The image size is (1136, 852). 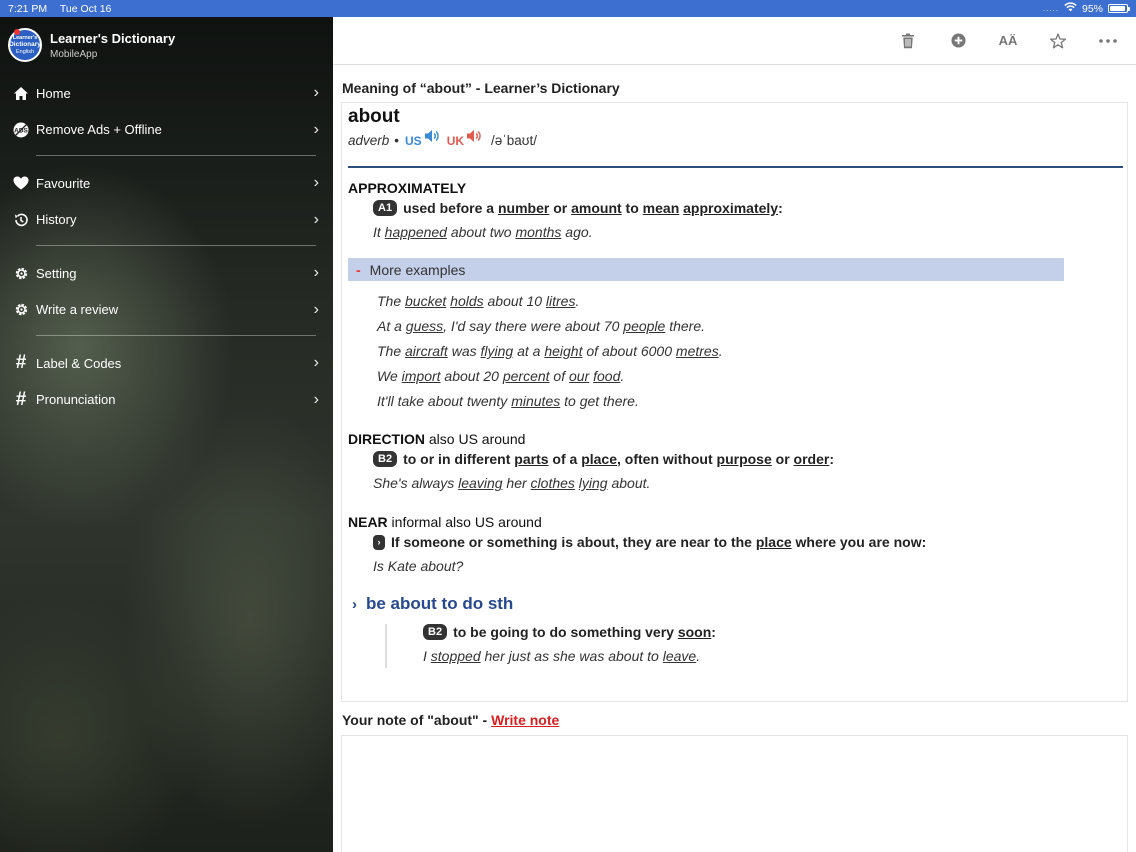 What do you see at coordinates (74, 54) in the screenshot?
I see `app-subtitle: MobileApp` at bounding box center [74, 54].